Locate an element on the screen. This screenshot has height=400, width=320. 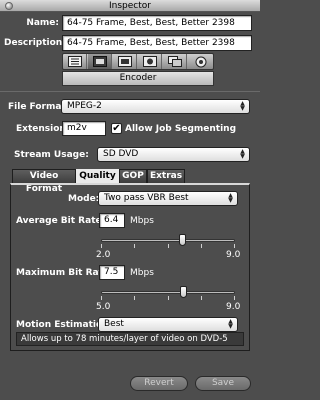
stream-usage-value: SD DVD is located at coordinates (121, 154).